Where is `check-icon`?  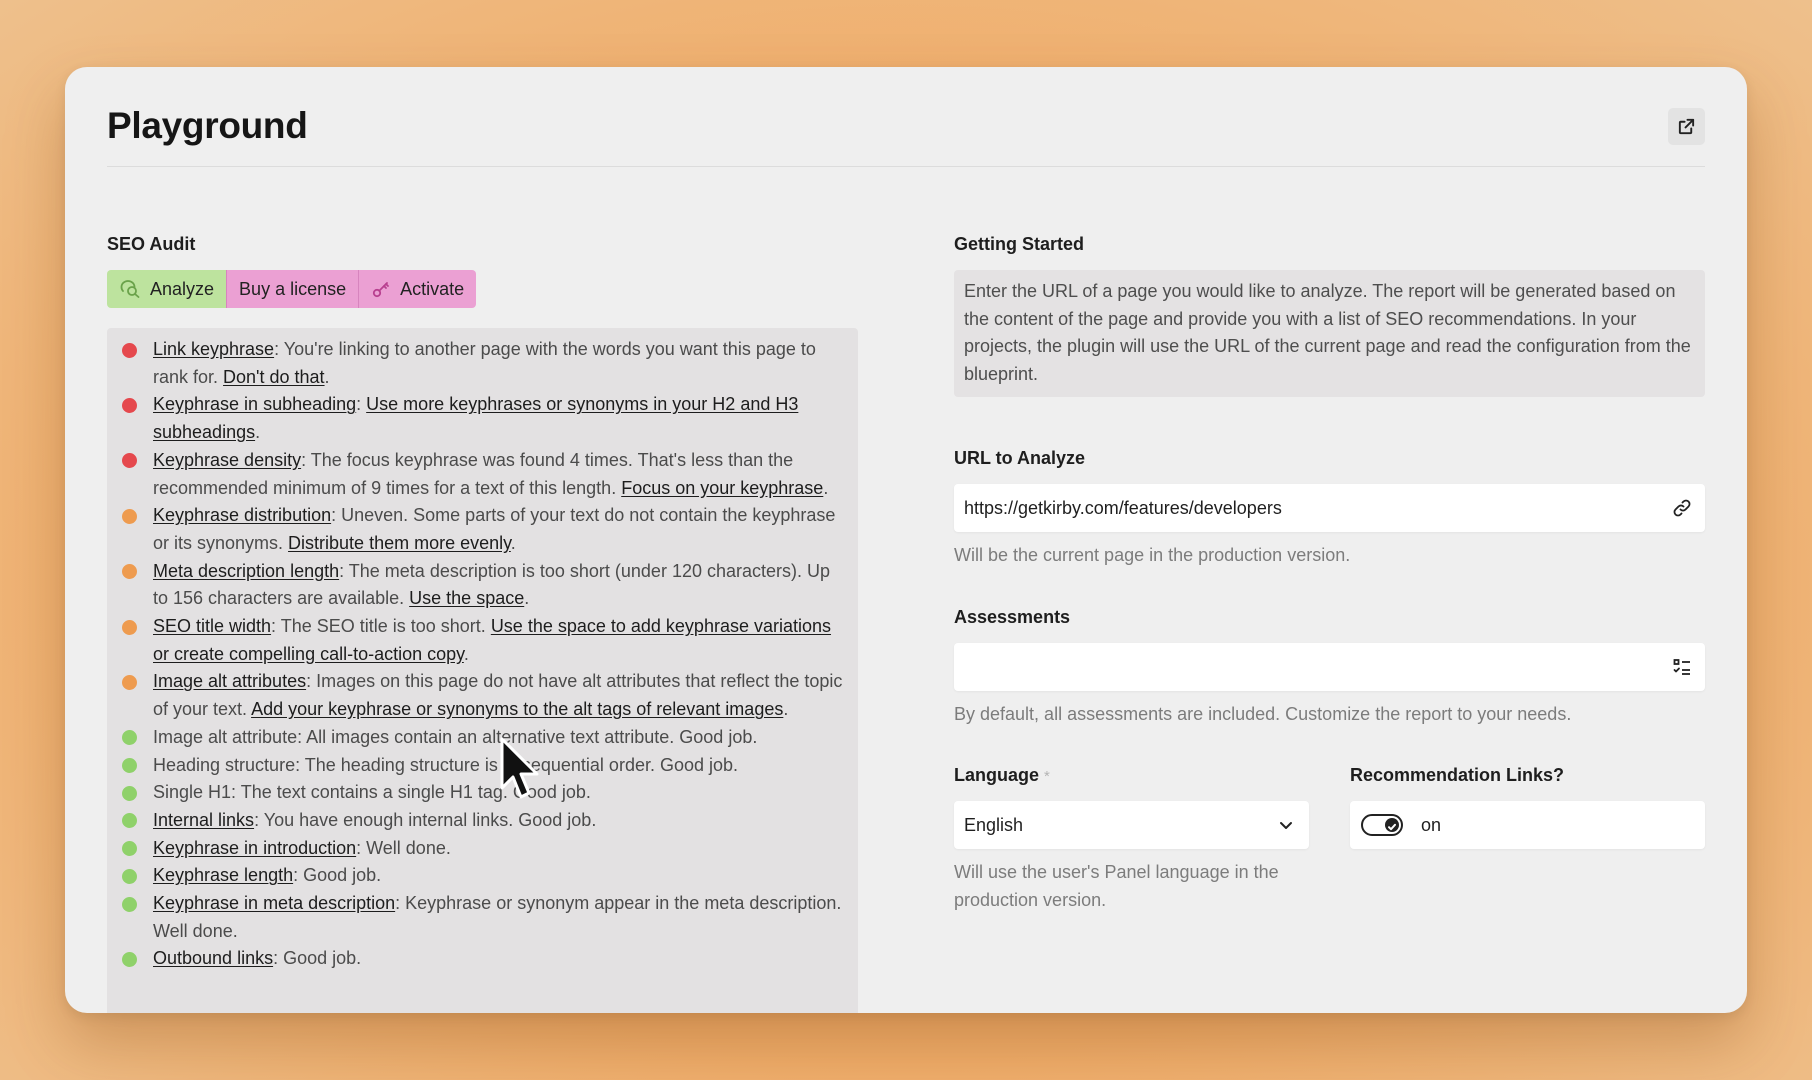 check-icon is located at coordinates (1392, 827).